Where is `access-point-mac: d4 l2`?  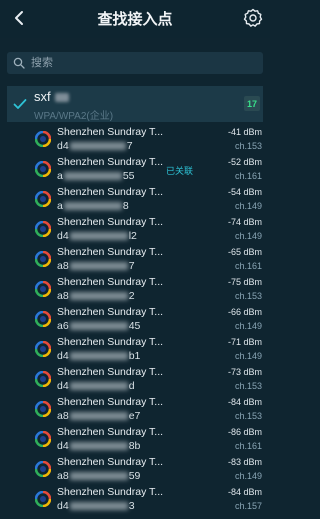 access-point-mac: d4 l2 is located at coordinates (97, 236).